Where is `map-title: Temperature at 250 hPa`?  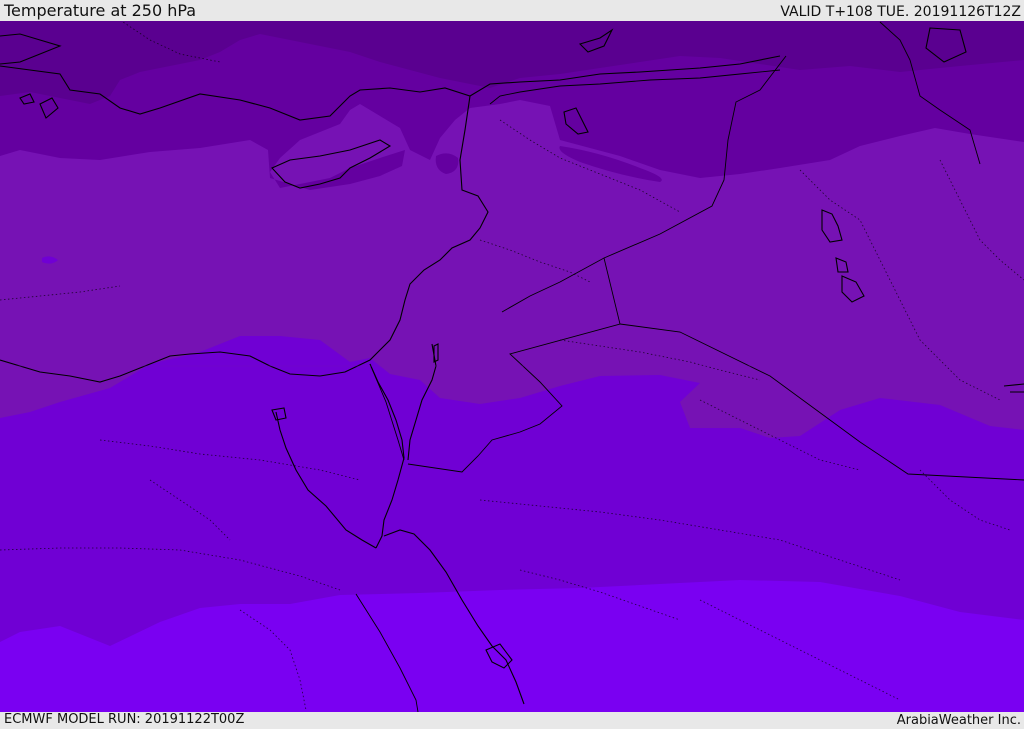 map-title: Temperature at 250 hPa is located at coordinates (100, 10).